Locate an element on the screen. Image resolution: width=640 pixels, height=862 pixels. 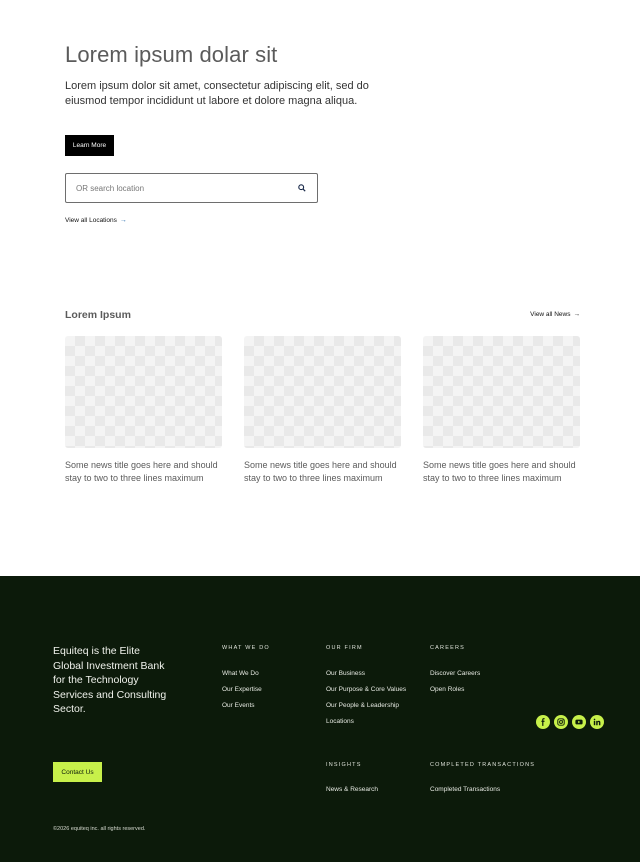
learn-more-button: Learn More is located at coordinates (89, 145).